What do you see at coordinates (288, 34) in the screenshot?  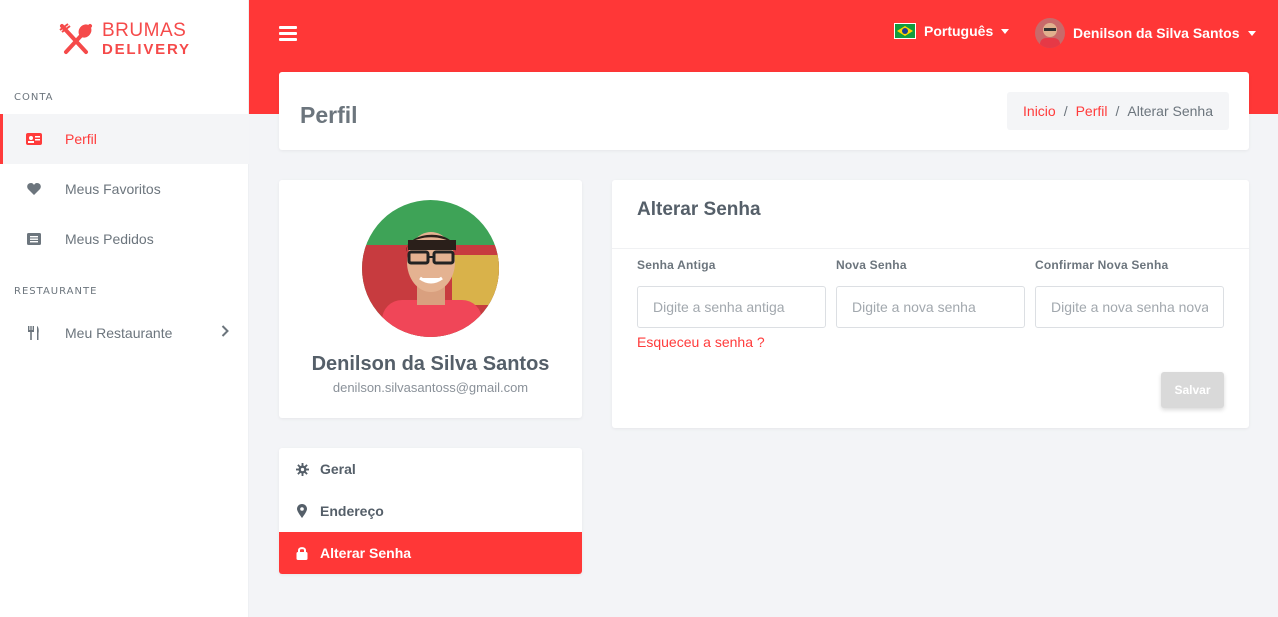 I see `menu-toggle-icon` at bounding box center [288, 34].